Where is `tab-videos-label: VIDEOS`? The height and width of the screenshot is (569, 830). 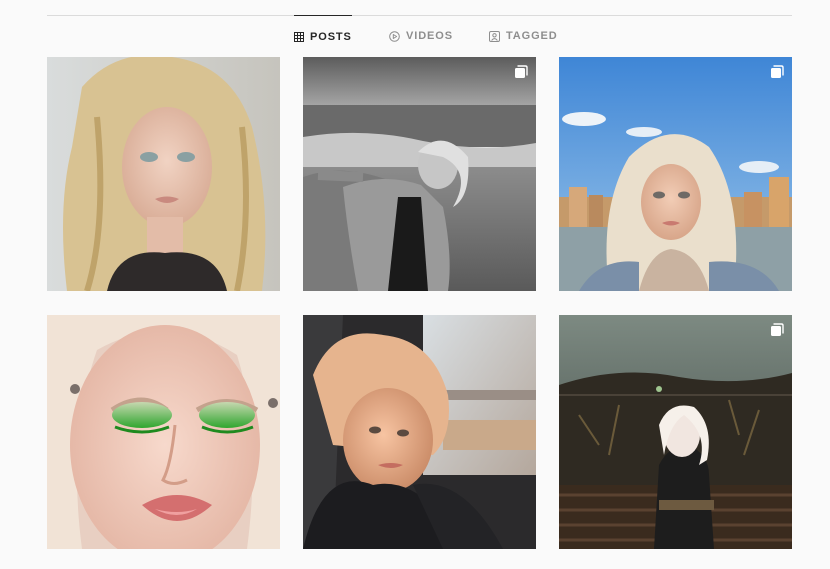 tab-videos-label: VIDEOS is located at coordinates (429, 36).